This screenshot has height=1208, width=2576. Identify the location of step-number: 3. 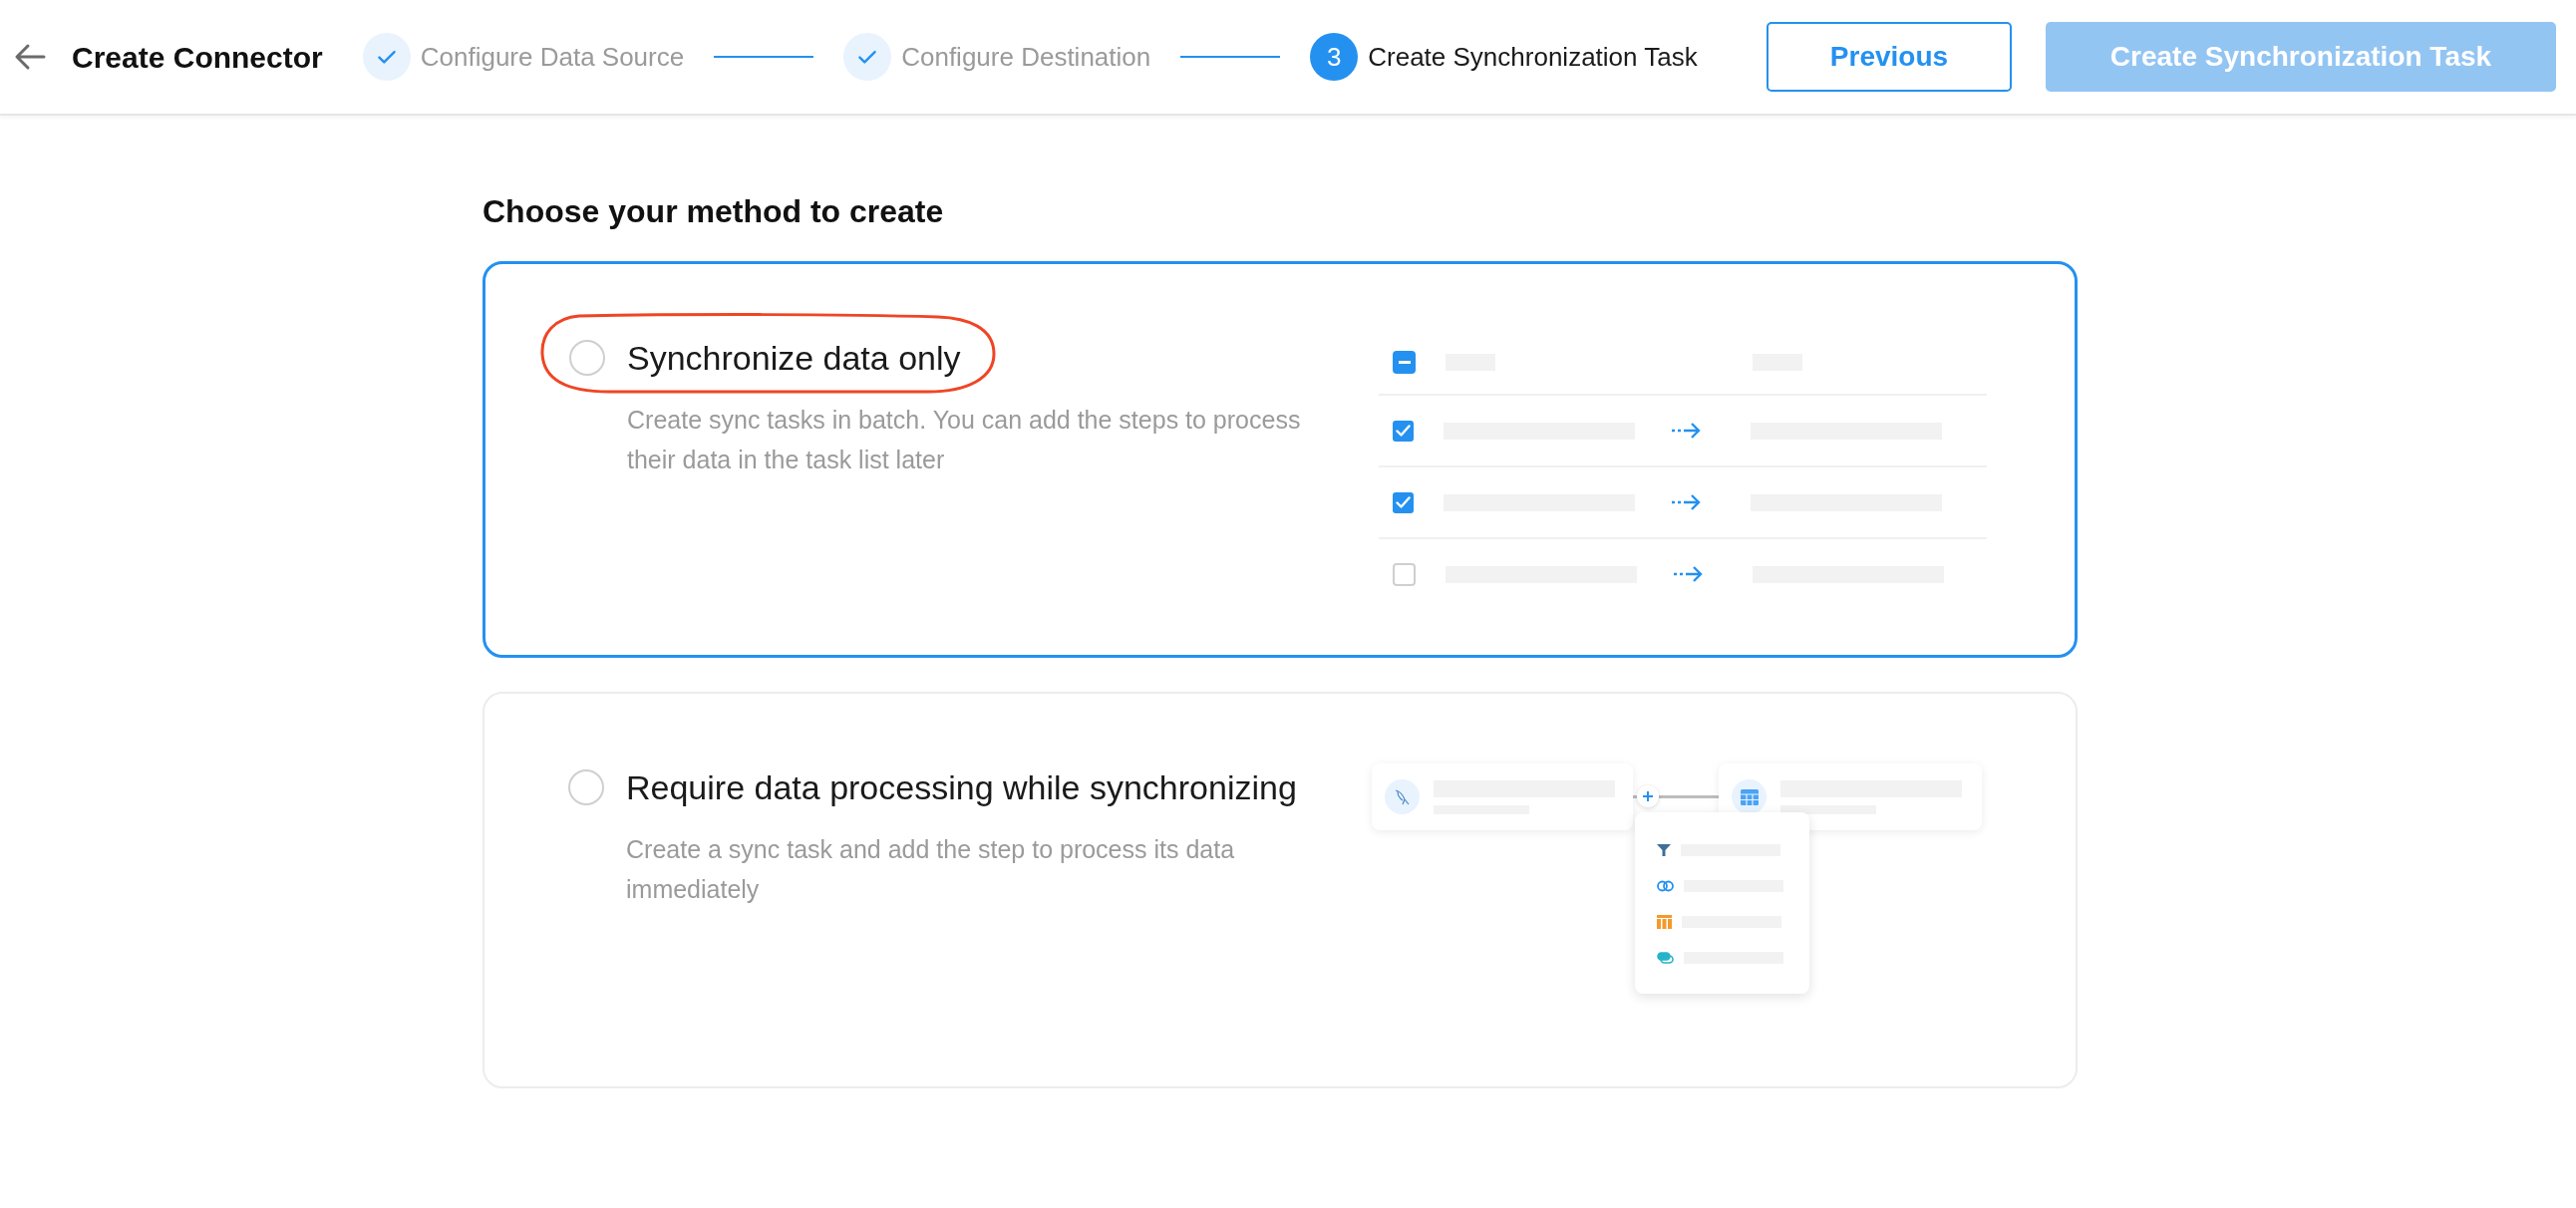
(1334, 57).